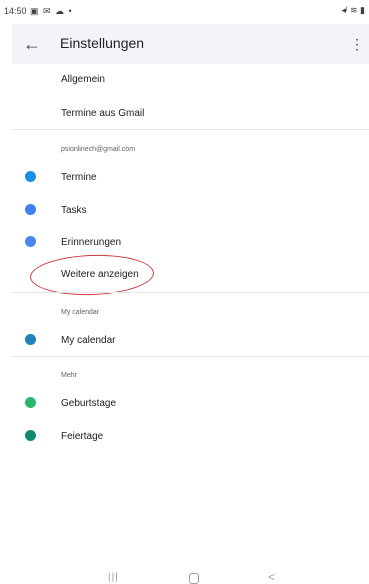  I want to click on calendar-item-my-calendar: My calendar, so click(88, 340).